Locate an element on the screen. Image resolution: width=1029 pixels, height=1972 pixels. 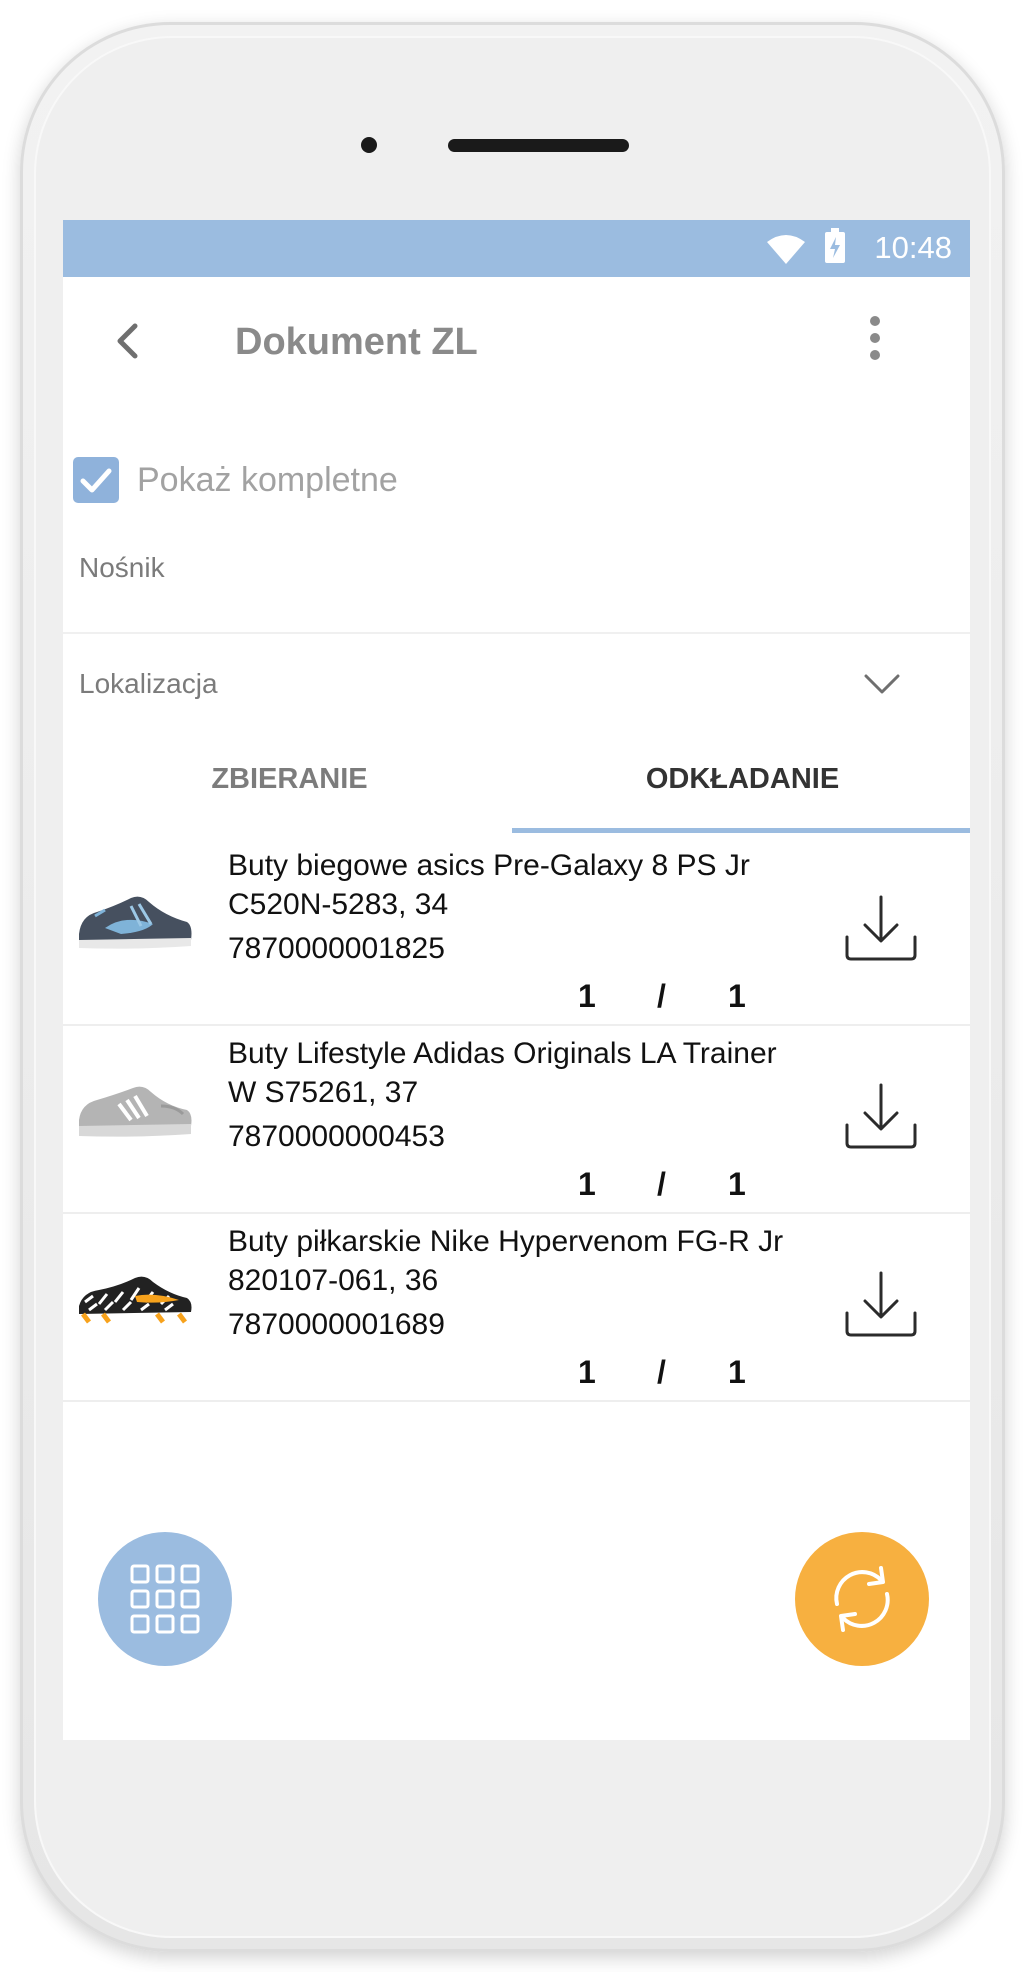
item-code: 7870000001825 is located at coordinates (336, 948).